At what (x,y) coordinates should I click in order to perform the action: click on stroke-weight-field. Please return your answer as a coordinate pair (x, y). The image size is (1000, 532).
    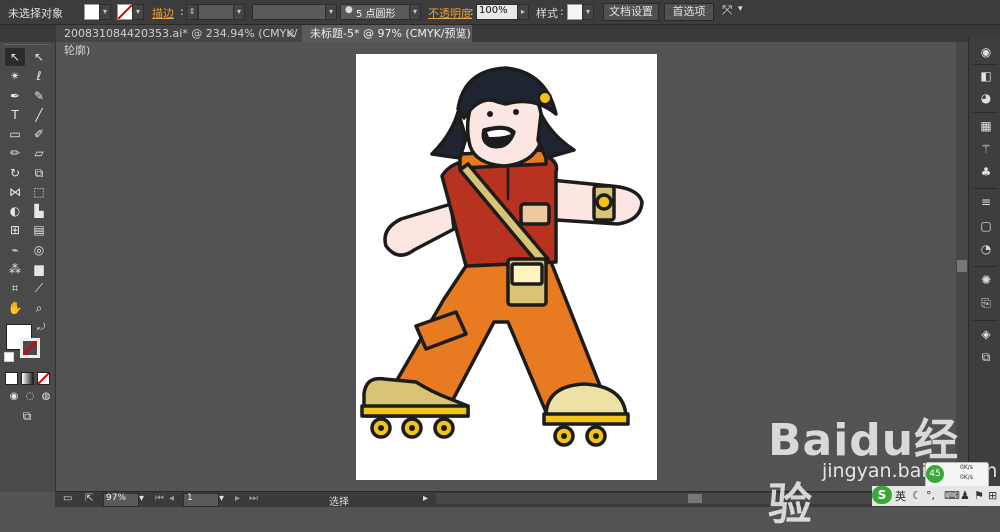
    Looking at the image, I should click on (216, 12).